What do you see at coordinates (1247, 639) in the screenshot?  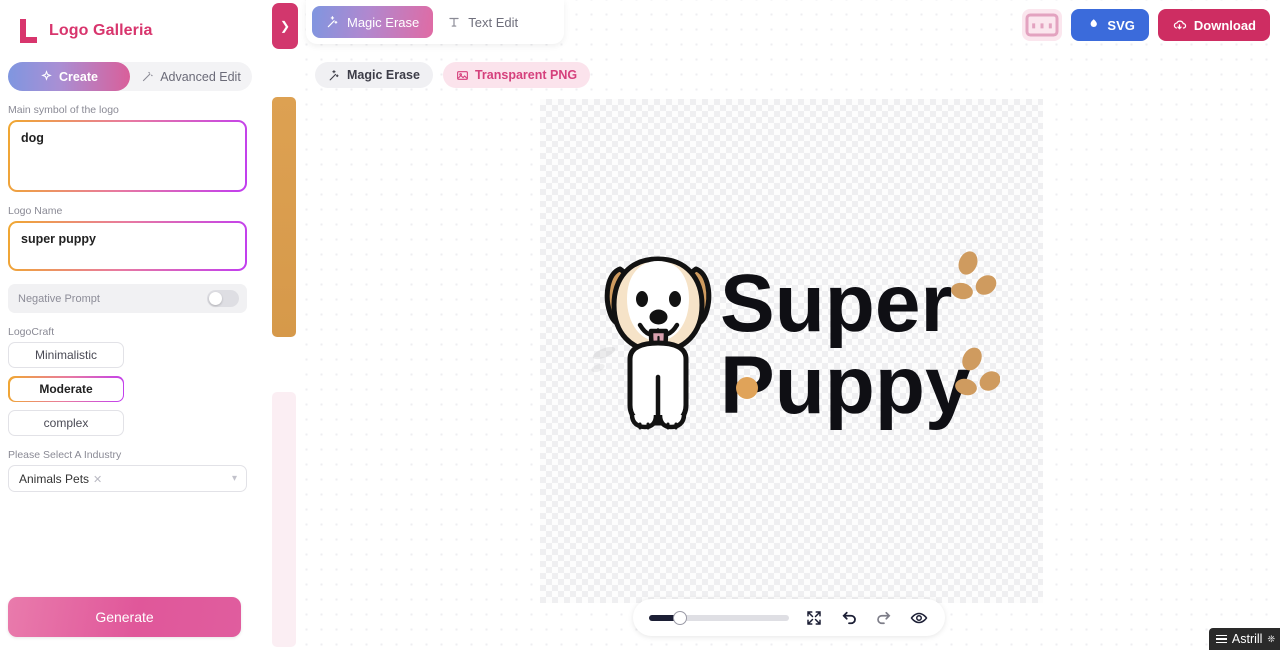 I see `astrill-label: Astrill` at bounding box center [1247, 639].